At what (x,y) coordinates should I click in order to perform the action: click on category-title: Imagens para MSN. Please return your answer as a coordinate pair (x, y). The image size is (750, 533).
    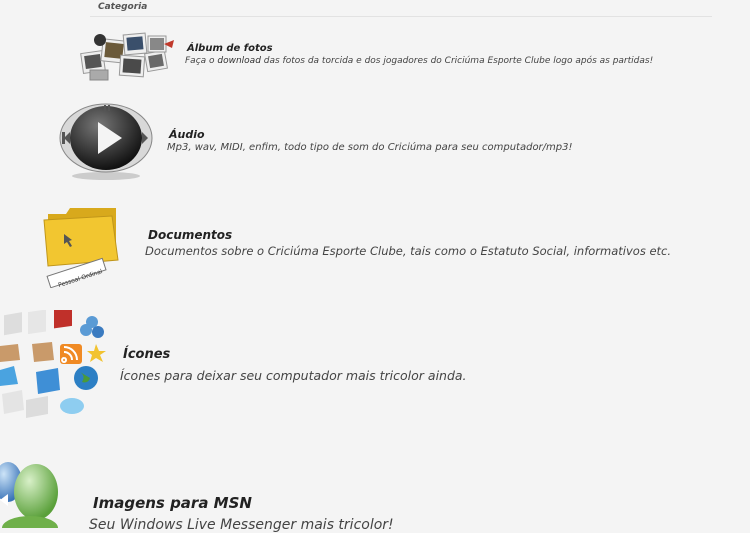
    Looking at the image, I should click on (172, 503).